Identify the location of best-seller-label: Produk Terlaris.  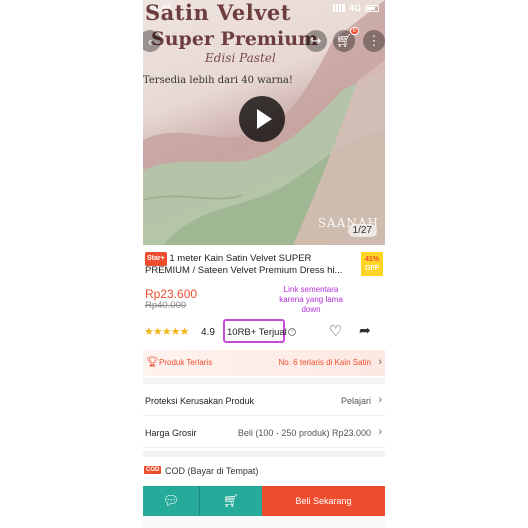
(186, 362).